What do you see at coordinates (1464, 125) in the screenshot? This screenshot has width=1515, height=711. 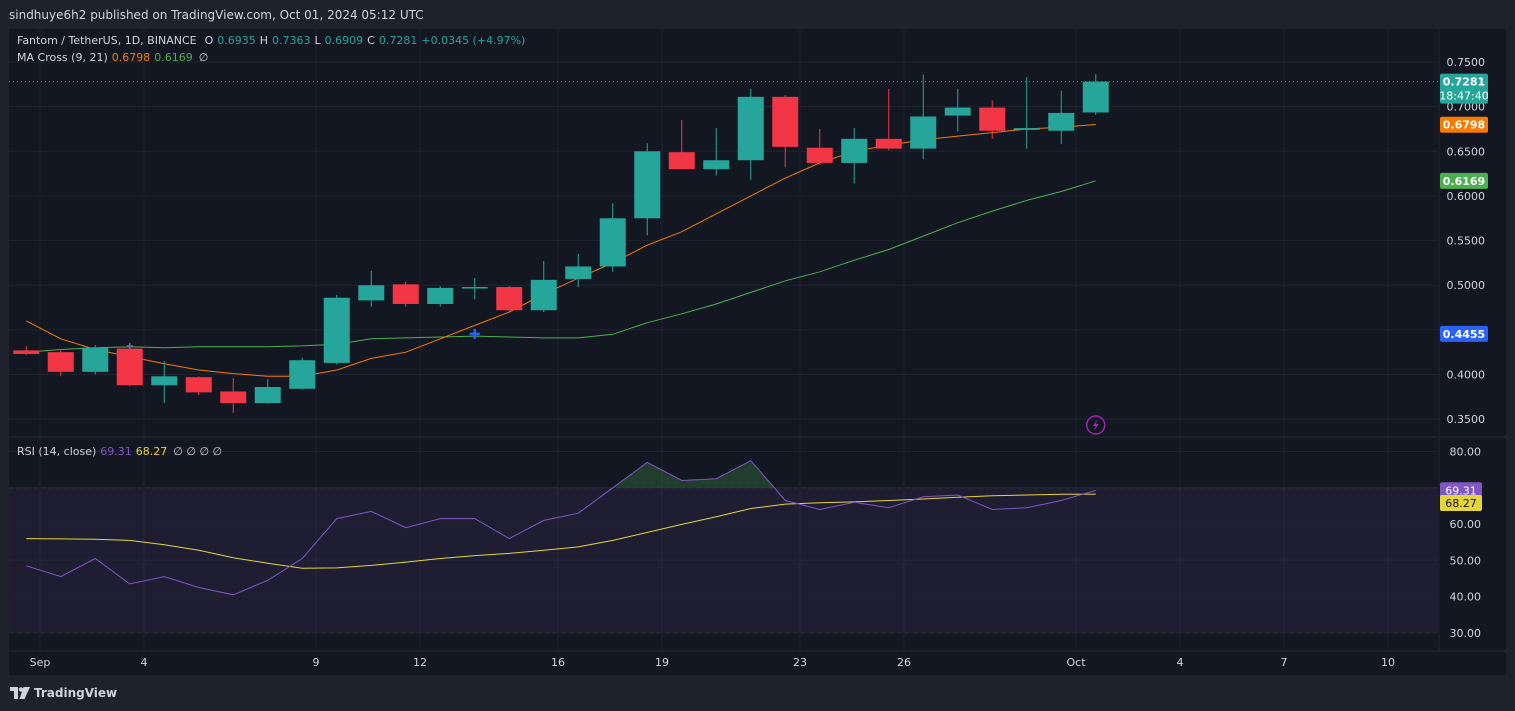 I see `price-badge-label: 0.6798` at bounding box center [1464, 125].